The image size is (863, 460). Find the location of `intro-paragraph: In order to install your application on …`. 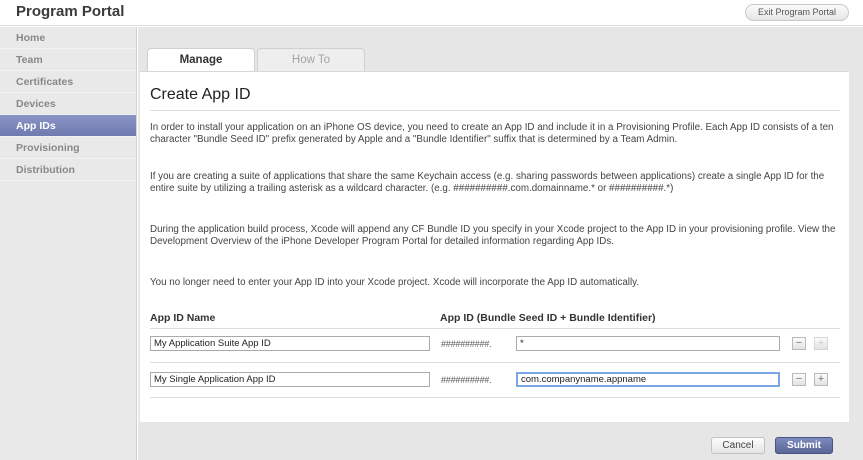

intro-paragraph: In order to install your application on … is located at coordinates (492, 133).